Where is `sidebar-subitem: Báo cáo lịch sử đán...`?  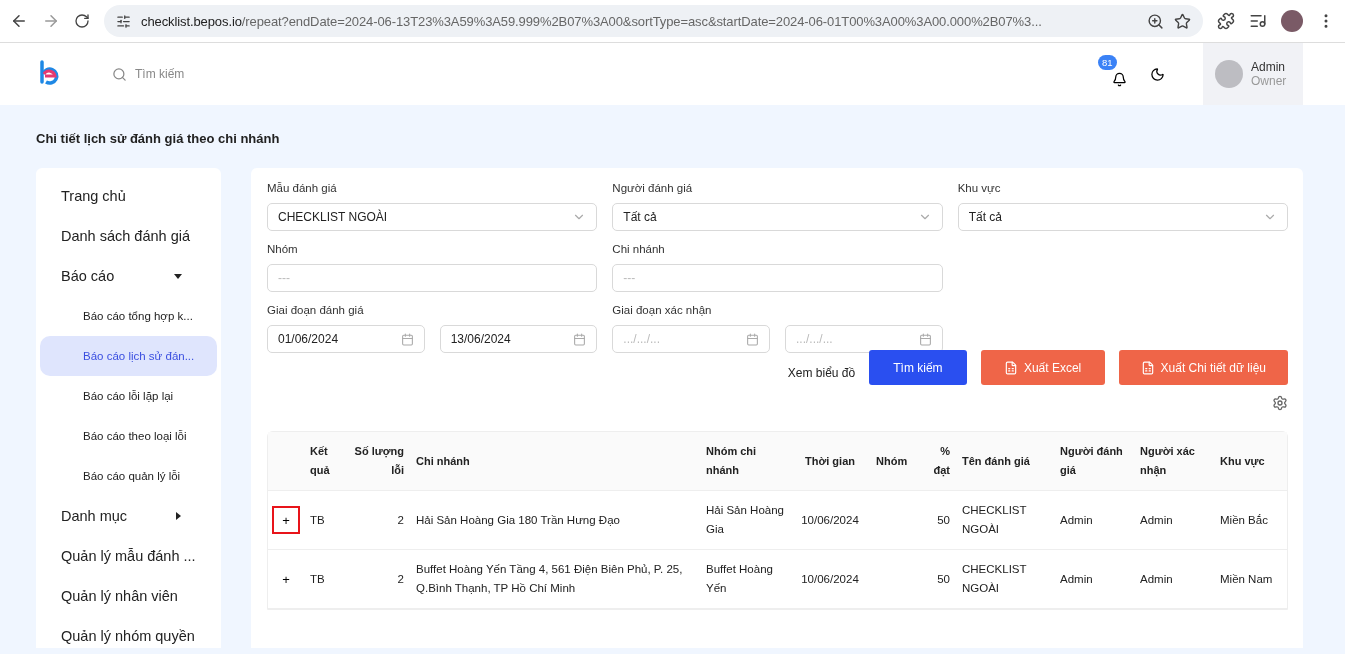
sidebar-subitem: Báo cáo lịch sử đán... is located at coordinates (128, 356).